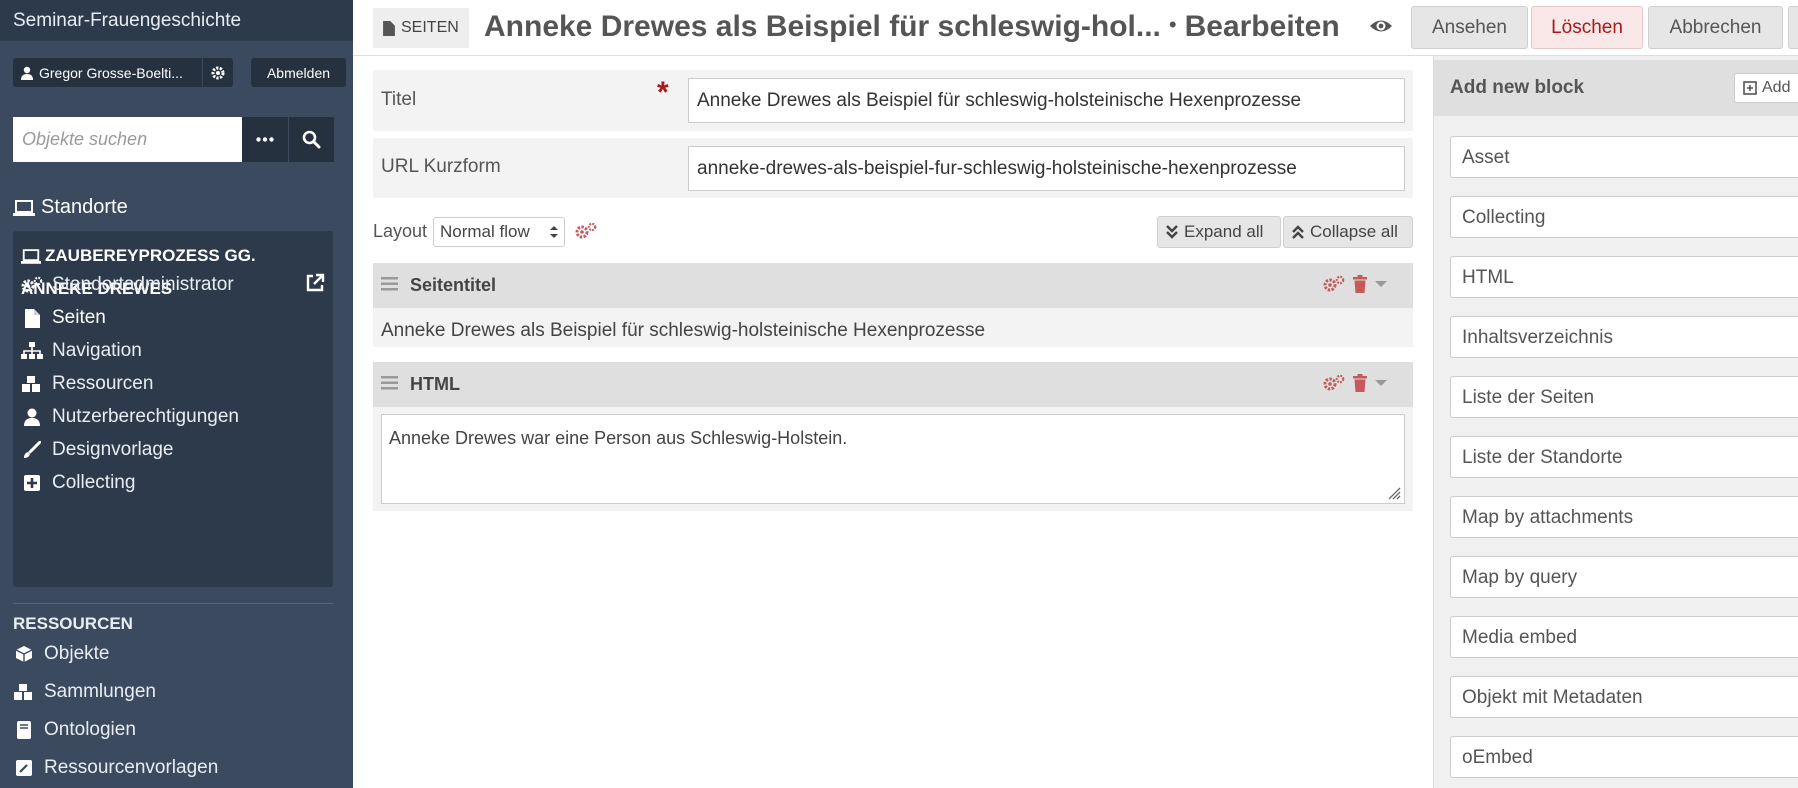 This screenshot has height=788, width=1798. I want to click on nav-navigation: Navigation, so click(81, 351).